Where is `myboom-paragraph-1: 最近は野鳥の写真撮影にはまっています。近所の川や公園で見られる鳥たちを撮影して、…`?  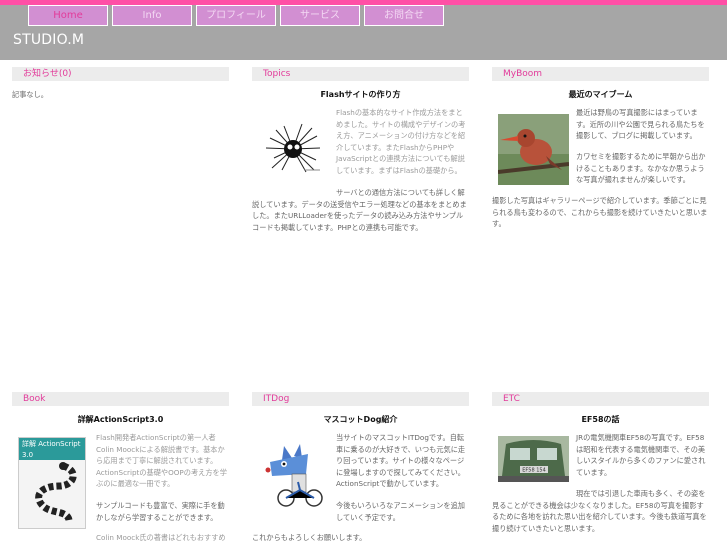 myboom-paragraph-1: 最近は野鳥の写真撮影にはまっています。近所の川や公園で見られる鳥たちを撮影して、… is located at coordinates (640, 124).